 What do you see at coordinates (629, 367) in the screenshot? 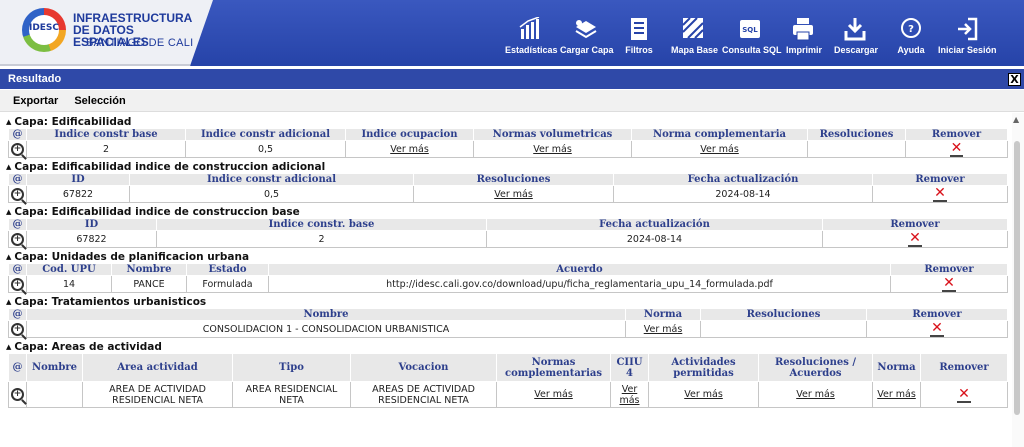
I see `col-header: CIIU 4` at bounding box center [629, 367].